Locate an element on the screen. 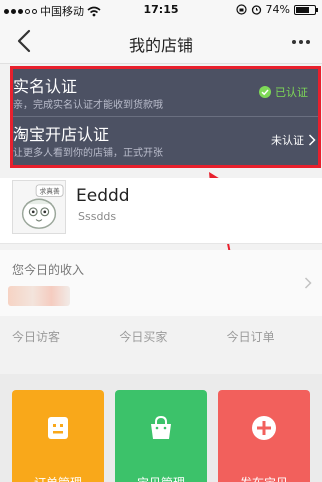 This screenshot has height=482, width=322. stat-buyers: 今日买家 is located at coordinates (160, 338).